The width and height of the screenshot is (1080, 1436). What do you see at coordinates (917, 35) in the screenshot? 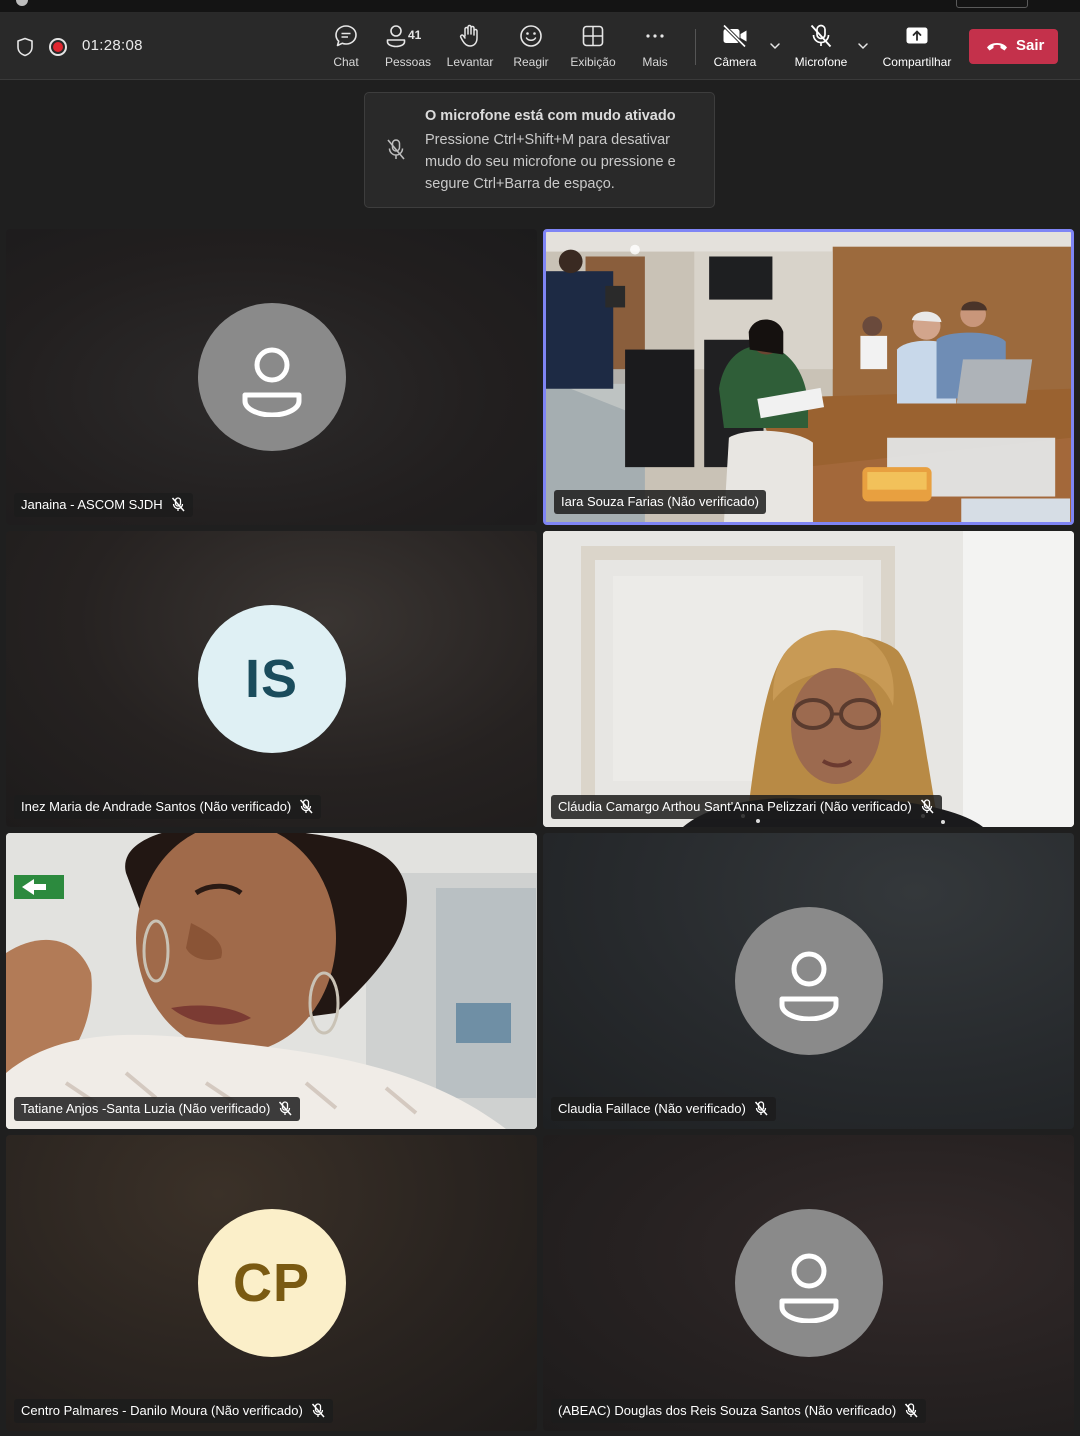
I see `share-icon` at bounding box center [917, 35].